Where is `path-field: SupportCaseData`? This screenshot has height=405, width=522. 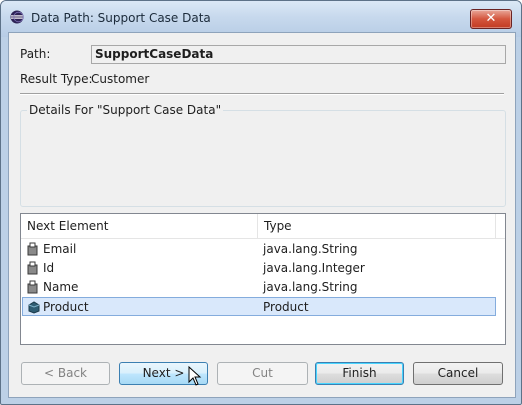 path-field: SupportCaseData is located at coordinates (298, 54).